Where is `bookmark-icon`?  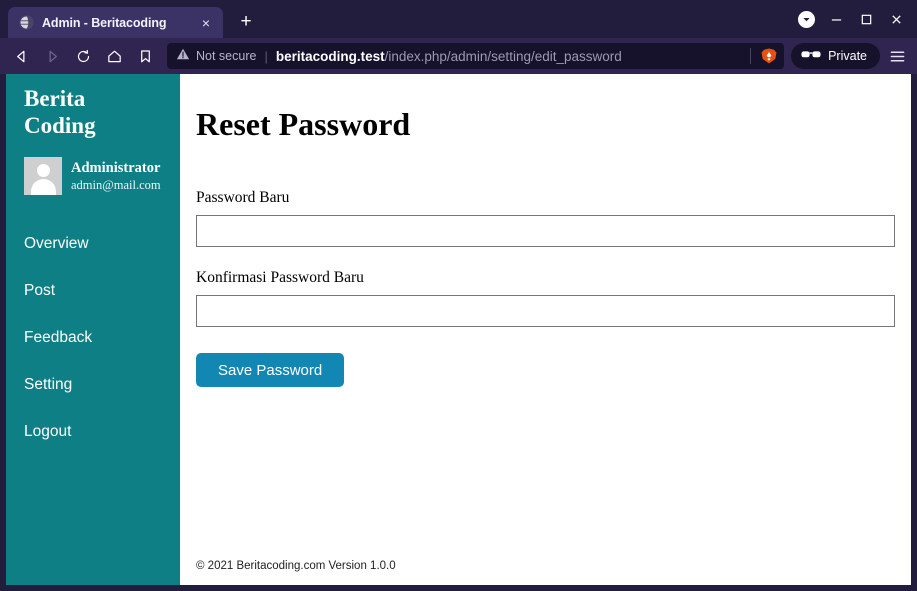 bookmark-icon is located at coordinates (145, 56).